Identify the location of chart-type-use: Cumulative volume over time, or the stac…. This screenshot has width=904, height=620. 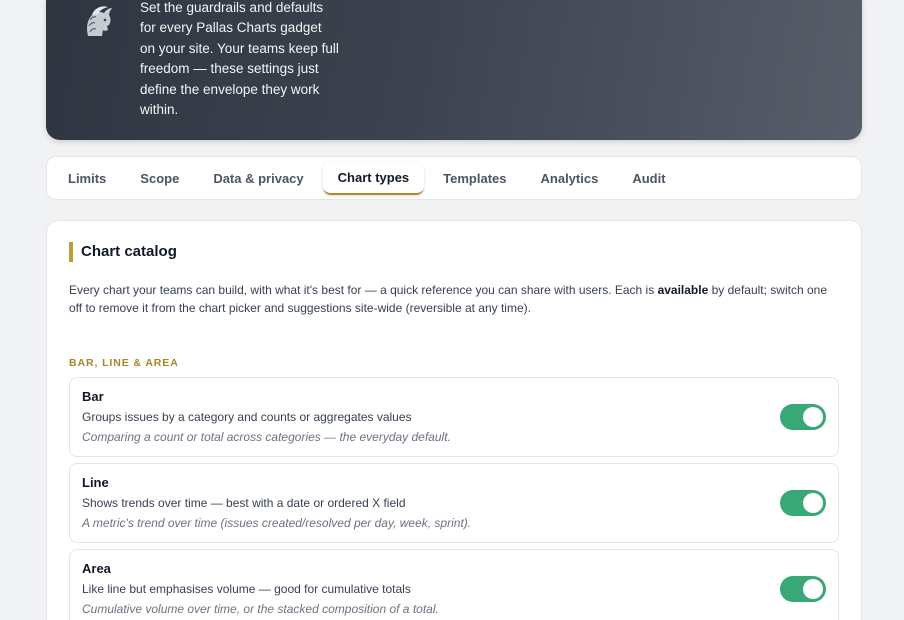
(260, 609).